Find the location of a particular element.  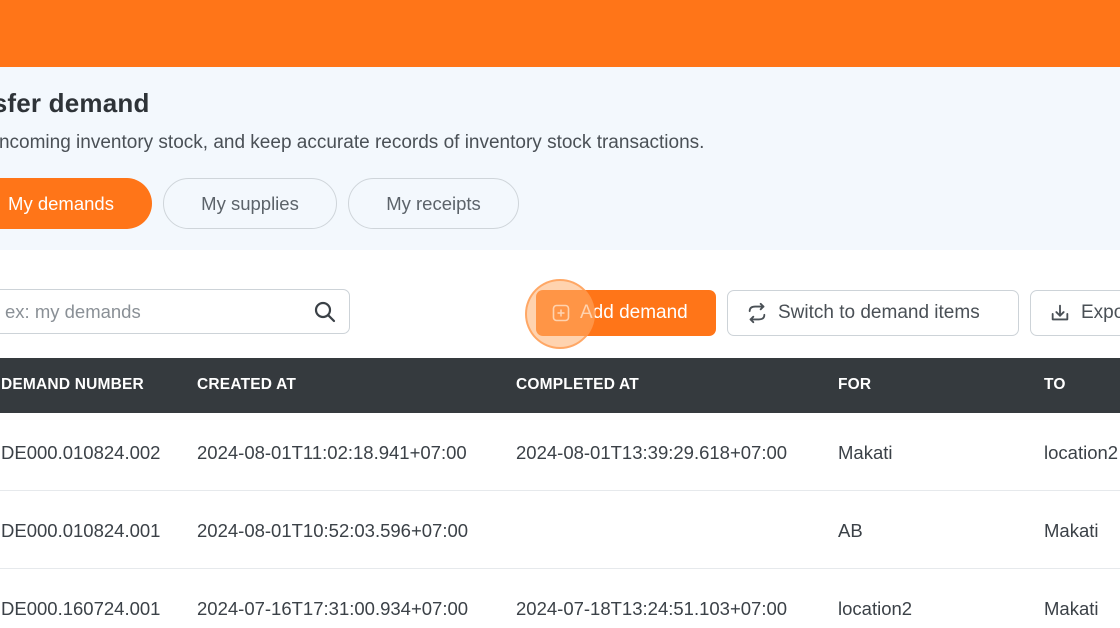

column-header-to: TO is located at coordinates (1055, 385).